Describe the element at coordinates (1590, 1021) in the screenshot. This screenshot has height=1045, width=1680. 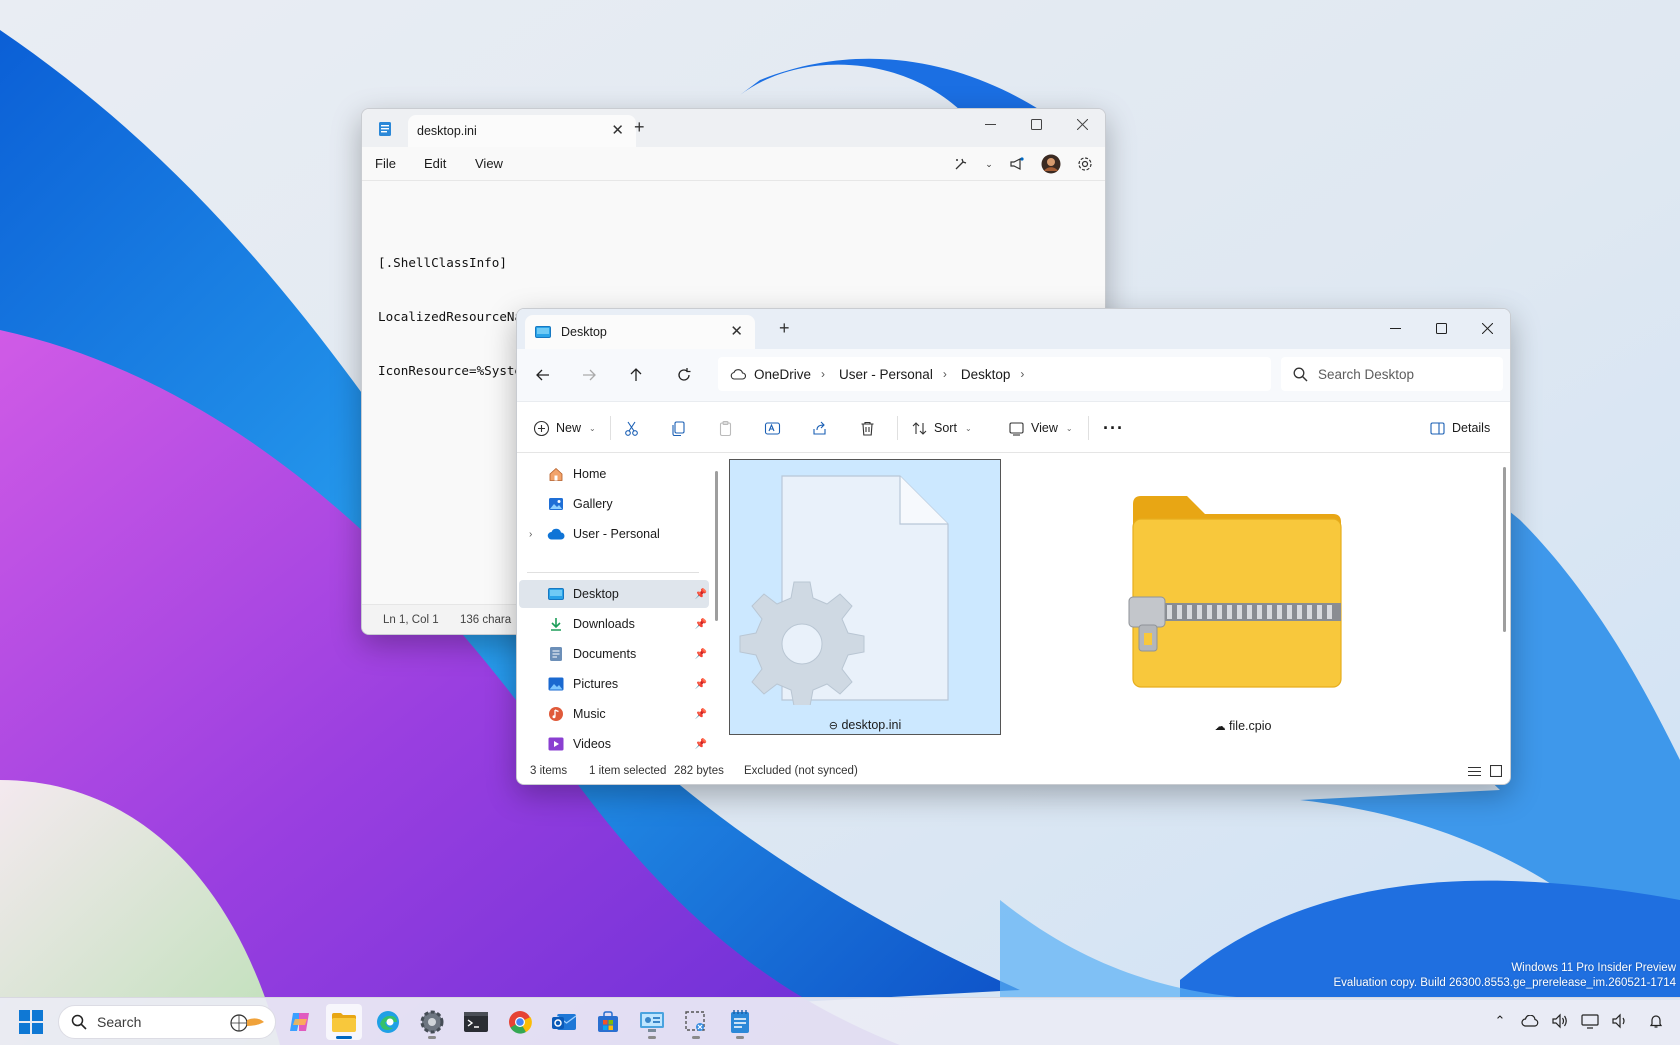
I see `tray-display-icon` at that location.